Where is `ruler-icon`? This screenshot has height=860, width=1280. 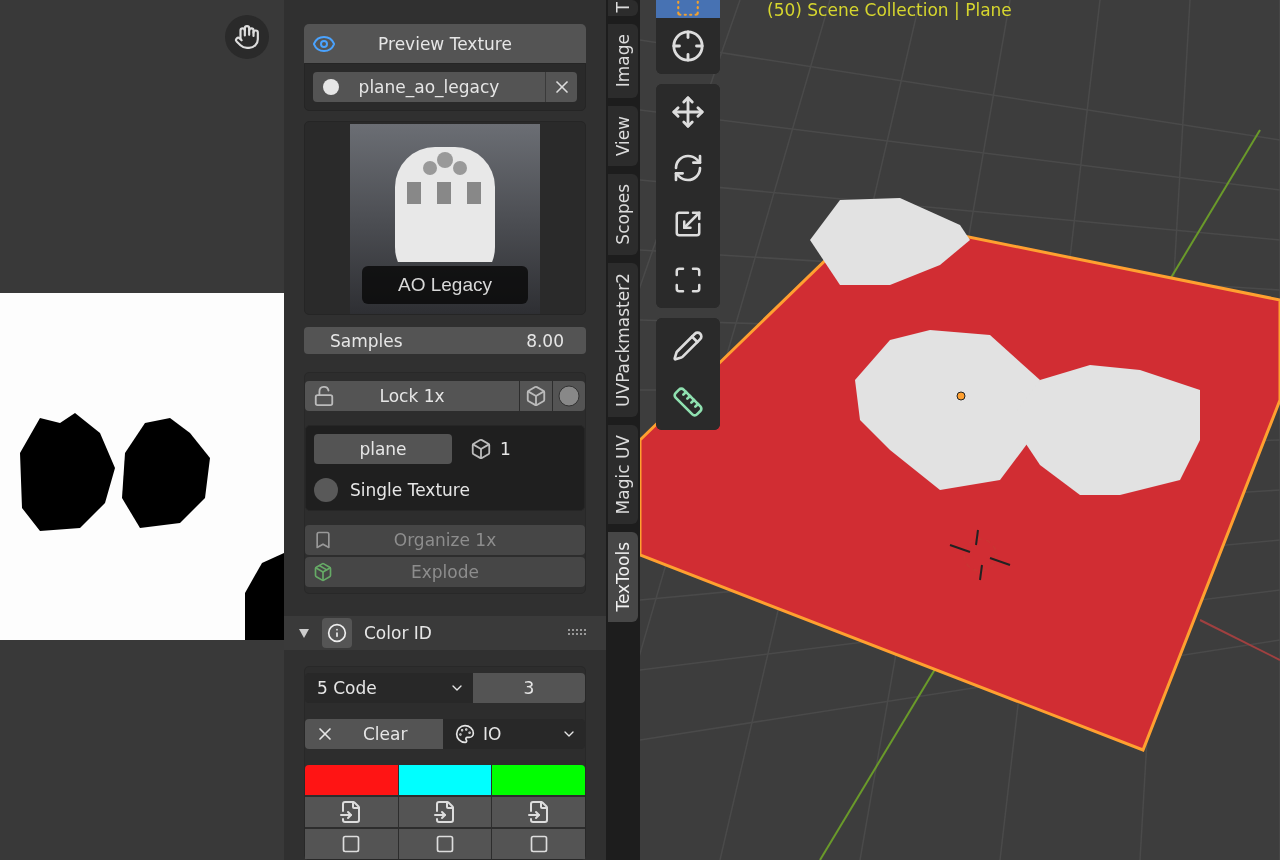
ruler-icon is located at coordinates (688, 402).